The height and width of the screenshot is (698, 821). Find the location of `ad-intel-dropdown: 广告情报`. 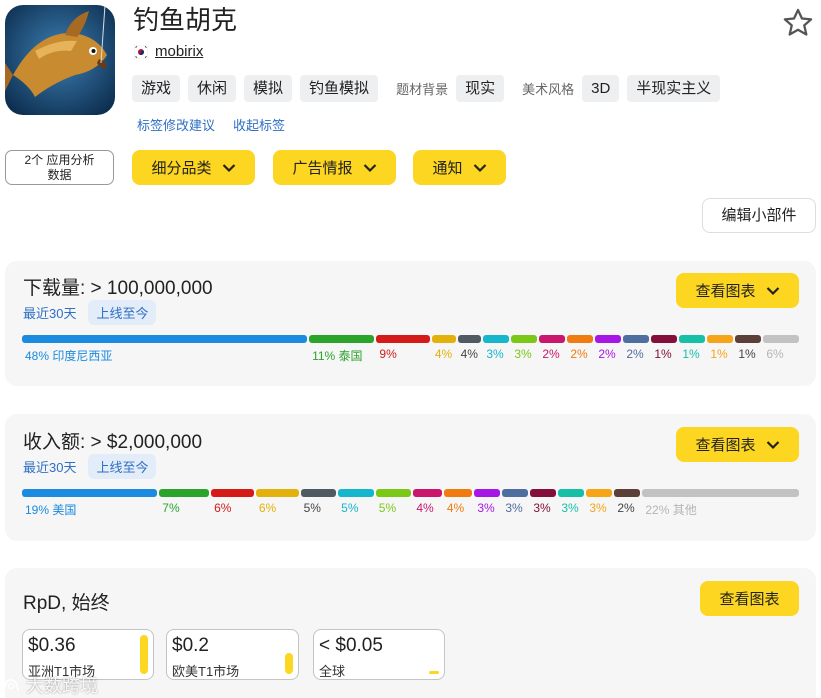

ad-intel-dropdown: 广告情报 is located at coordinates (334, 167).